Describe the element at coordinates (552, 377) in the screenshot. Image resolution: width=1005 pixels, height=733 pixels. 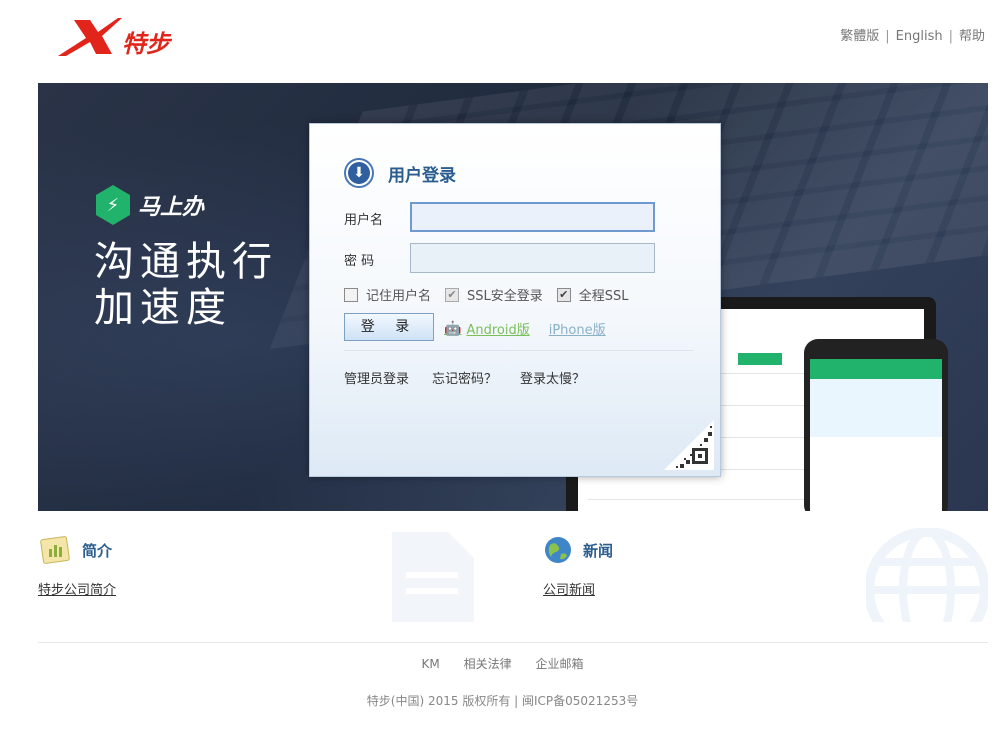
I see `slow-login-link: 登录太慢？` at that location.